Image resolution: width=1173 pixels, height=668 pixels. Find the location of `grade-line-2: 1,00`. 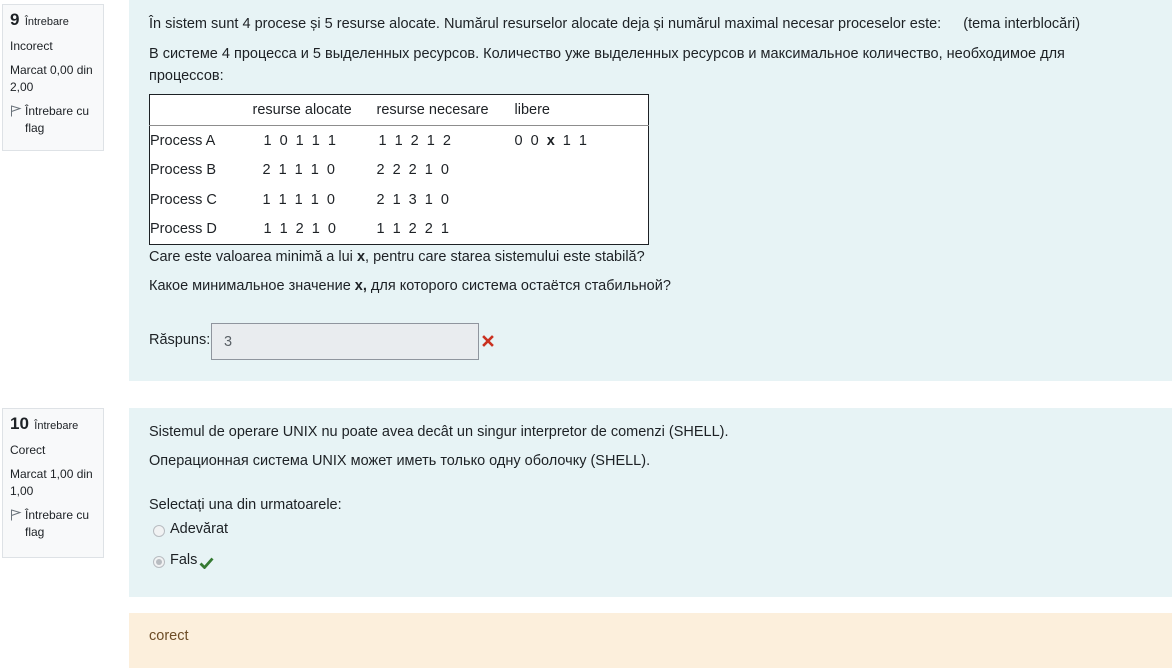

grade-line-2: 1,00 is located at coordinates (22, 491).